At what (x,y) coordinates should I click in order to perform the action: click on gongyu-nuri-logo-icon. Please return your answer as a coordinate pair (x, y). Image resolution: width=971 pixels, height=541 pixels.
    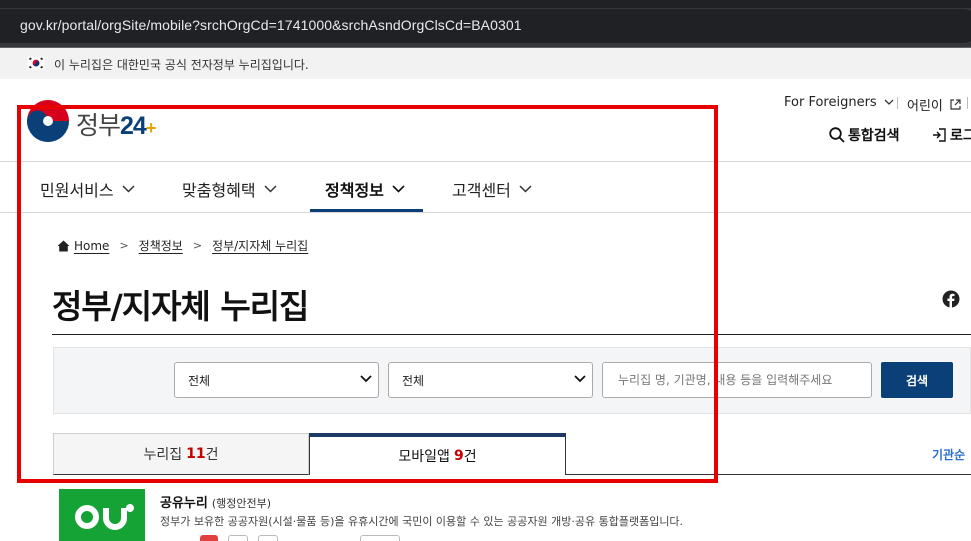
    Looking at the image, I should click on (104, 517).